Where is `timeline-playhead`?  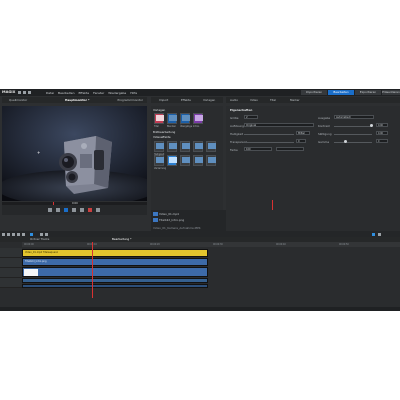
timeline-playhead is located at coordinates (92, 270).